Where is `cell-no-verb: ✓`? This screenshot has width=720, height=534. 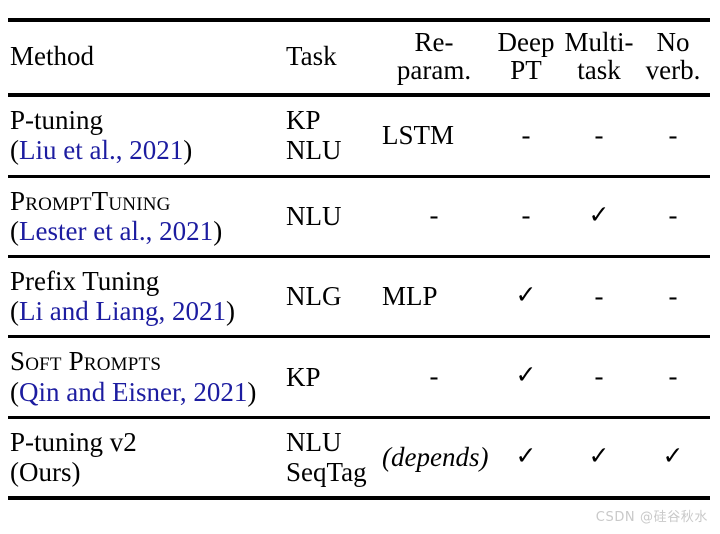
cell-no-verb: ✓ is located at coordinates (673, 456).